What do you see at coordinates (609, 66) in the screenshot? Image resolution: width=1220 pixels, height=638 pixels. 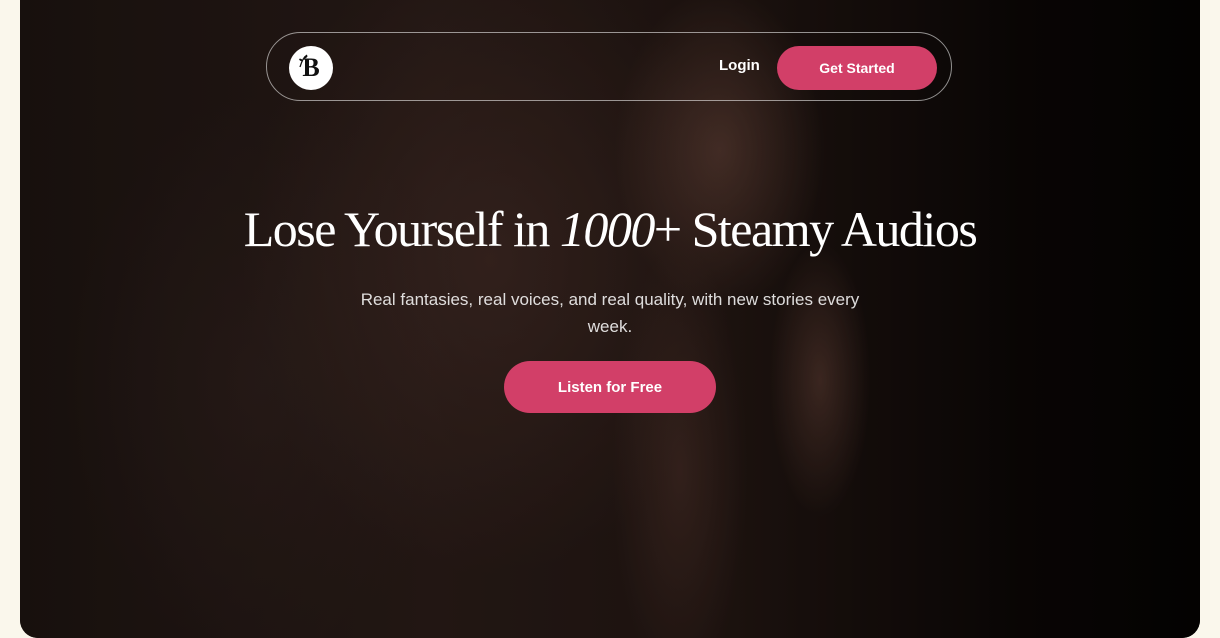 I see `top-navigation: B Login Get Started` at bounding box center [609, 66].